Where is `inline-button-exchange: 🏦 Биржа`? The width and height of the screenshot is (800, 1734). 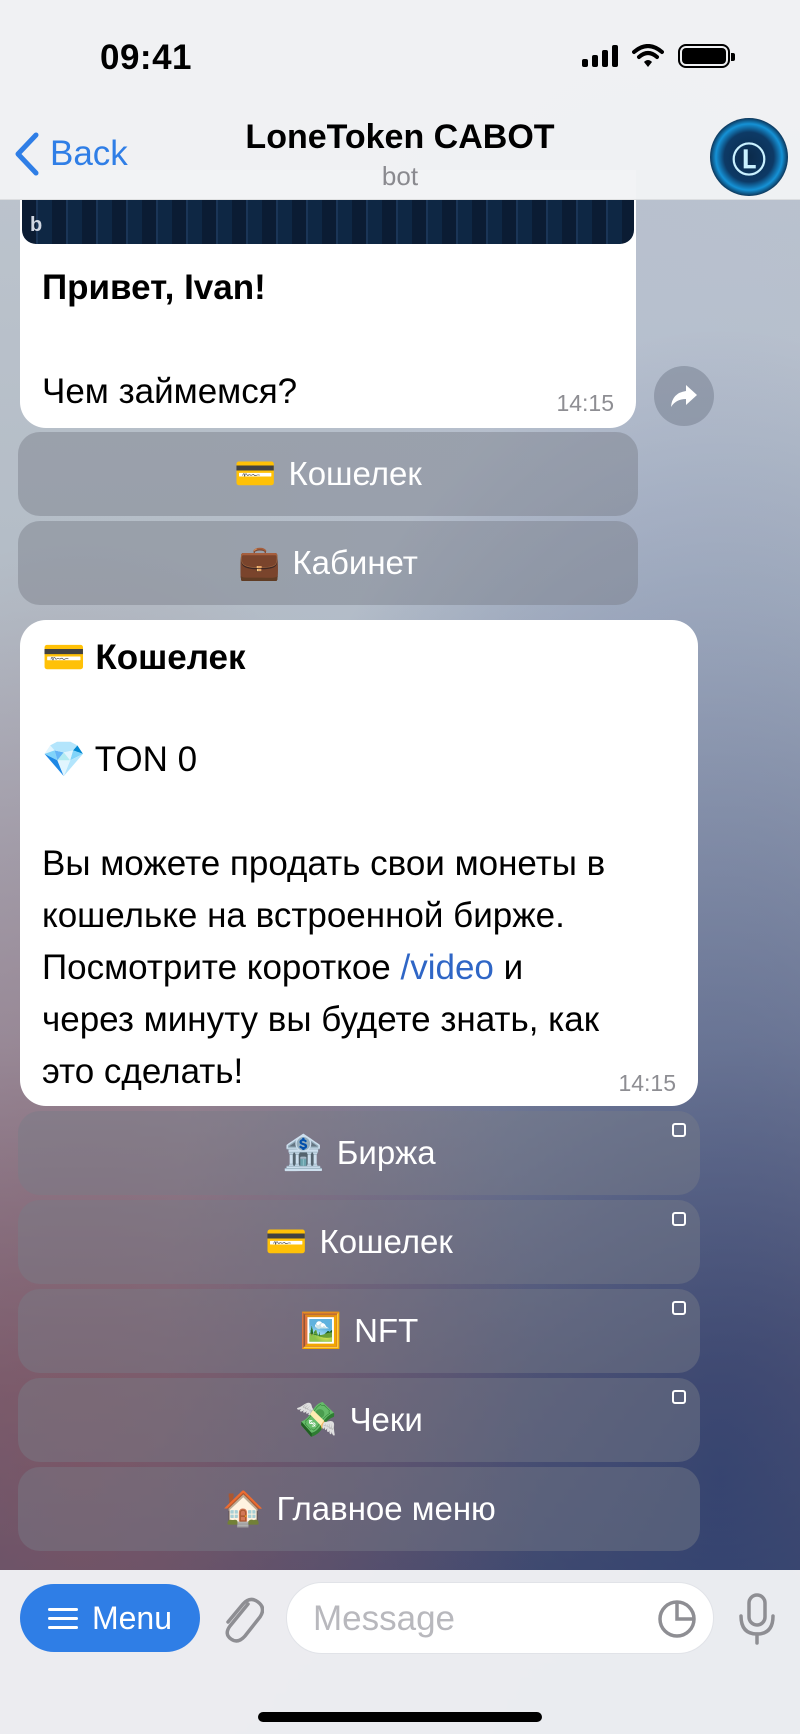 inline-button-exchange: 🏦 Биржа is located at coordinates (359, 1153).